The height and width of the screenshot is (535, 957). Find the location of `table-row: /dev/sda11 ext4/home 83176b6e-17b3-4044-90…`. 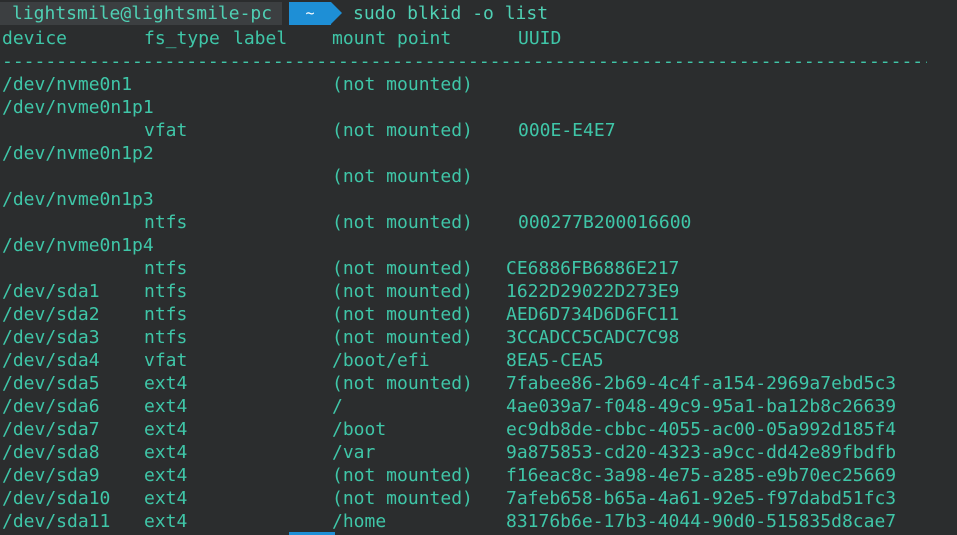

table-row: /dev/sda11 ext4/home 83176b6e-17b3-4044-90… is located at coordinates (478, 521).